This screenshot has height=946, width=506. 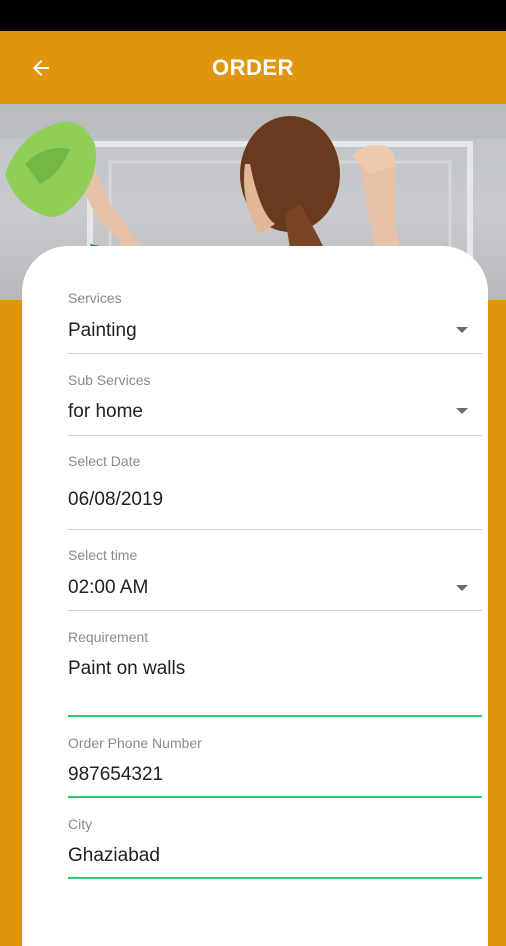 What do you see at coordinates (127, 668) in the screenshot?
I see `requirement-value: Paint on walls` at bounding box center [127, 668].